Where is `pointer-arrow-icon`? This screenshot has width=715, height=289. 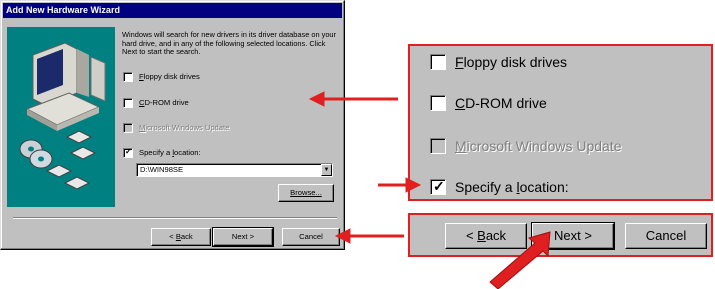 pointer-arrow-icon is located at coordinates (520, 260).